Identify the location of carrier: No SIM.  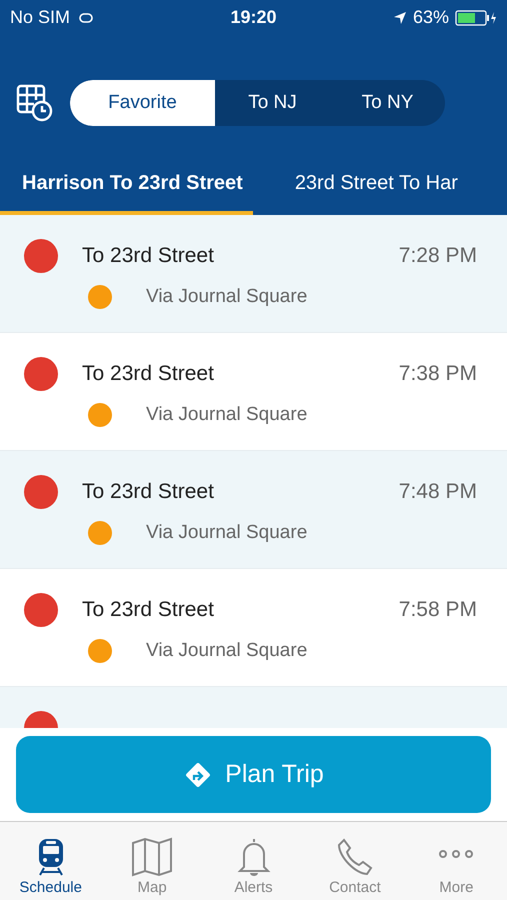
(40, 17).